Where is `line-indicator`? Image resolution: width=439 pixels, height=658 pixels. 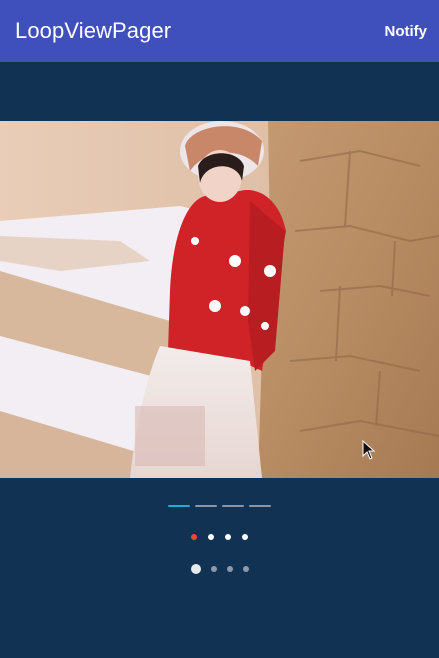
line-indicator is located at coordinates (219, 506).